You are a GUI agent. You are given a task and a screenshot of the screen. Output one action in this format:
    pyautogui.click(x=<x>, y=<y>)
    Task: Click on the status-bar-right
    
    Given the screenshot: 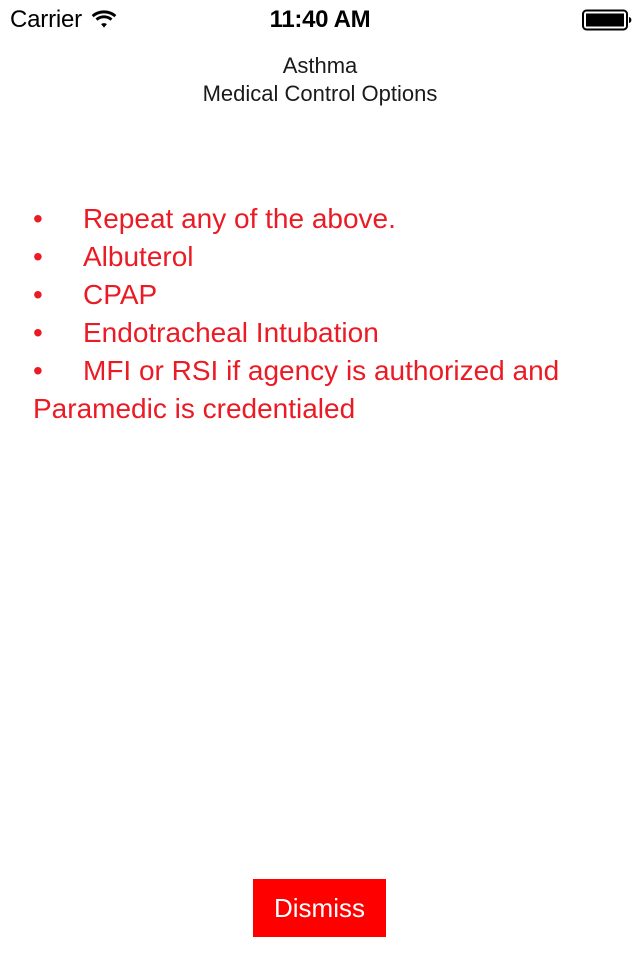 What is the action you would take?
    pyautogui.click(x=607, y=20)
    